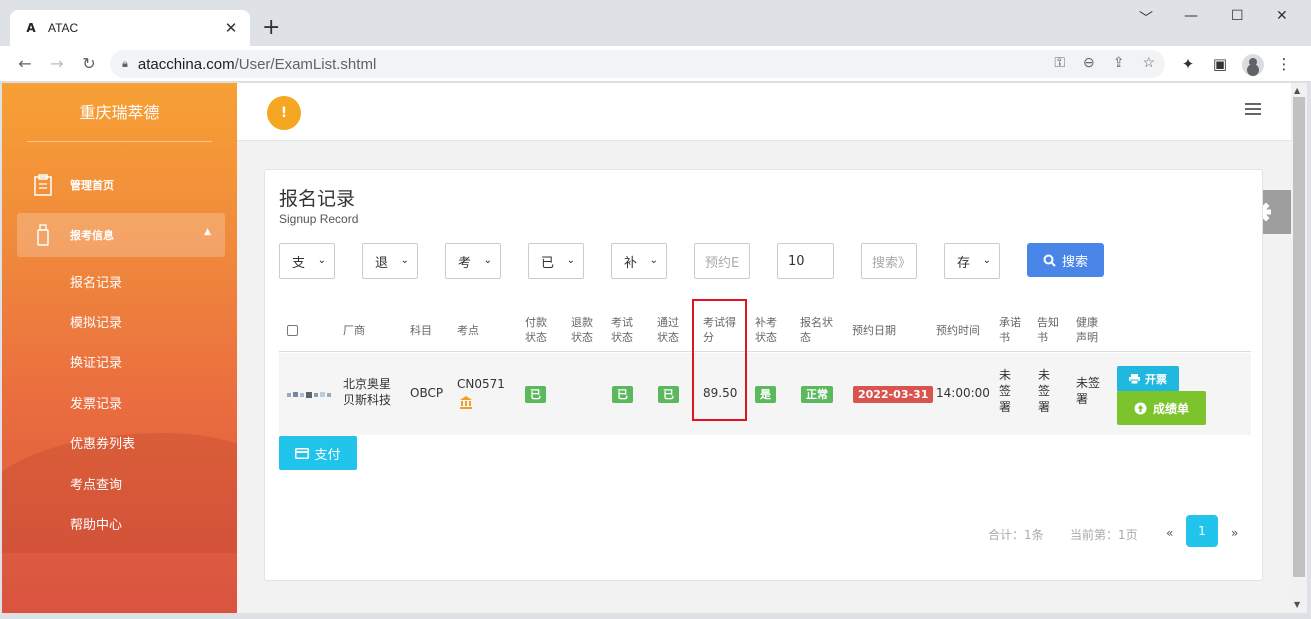  Describe the element at coordinates (92, 235) in the screenshot. I see `sidebar-item-label: 报考信息` at that location.